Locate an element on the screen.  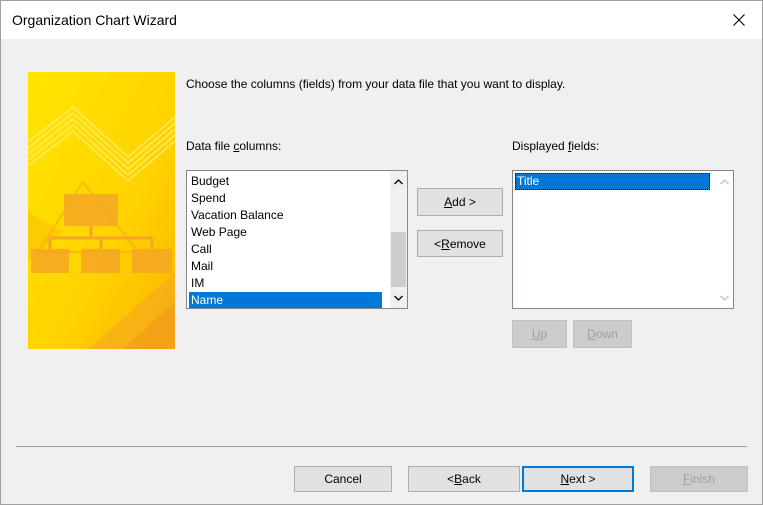
down-button: Down is located at coordinates (602, 334).